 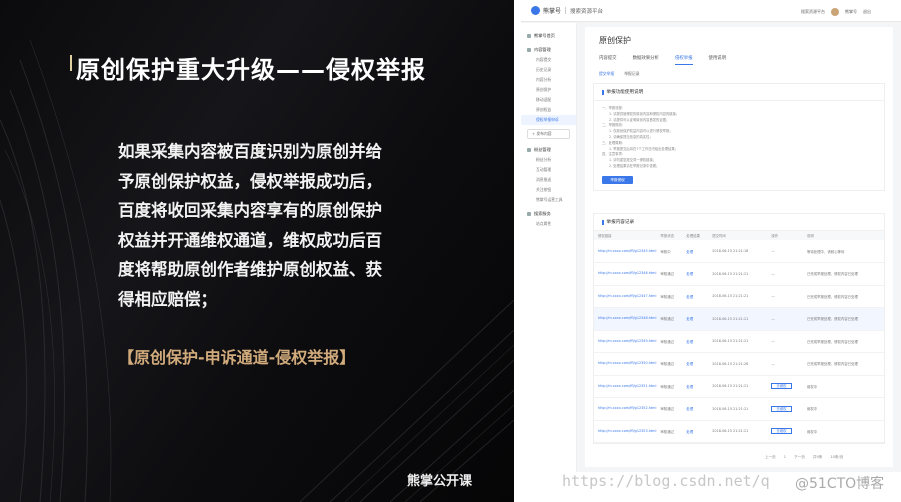 I want to click on sidebar-group-fans: 粉丝管理 粉丝分析 互动管理 消息推送 关注按钮 熊掌号运营工具, so click(x=548, y=175).